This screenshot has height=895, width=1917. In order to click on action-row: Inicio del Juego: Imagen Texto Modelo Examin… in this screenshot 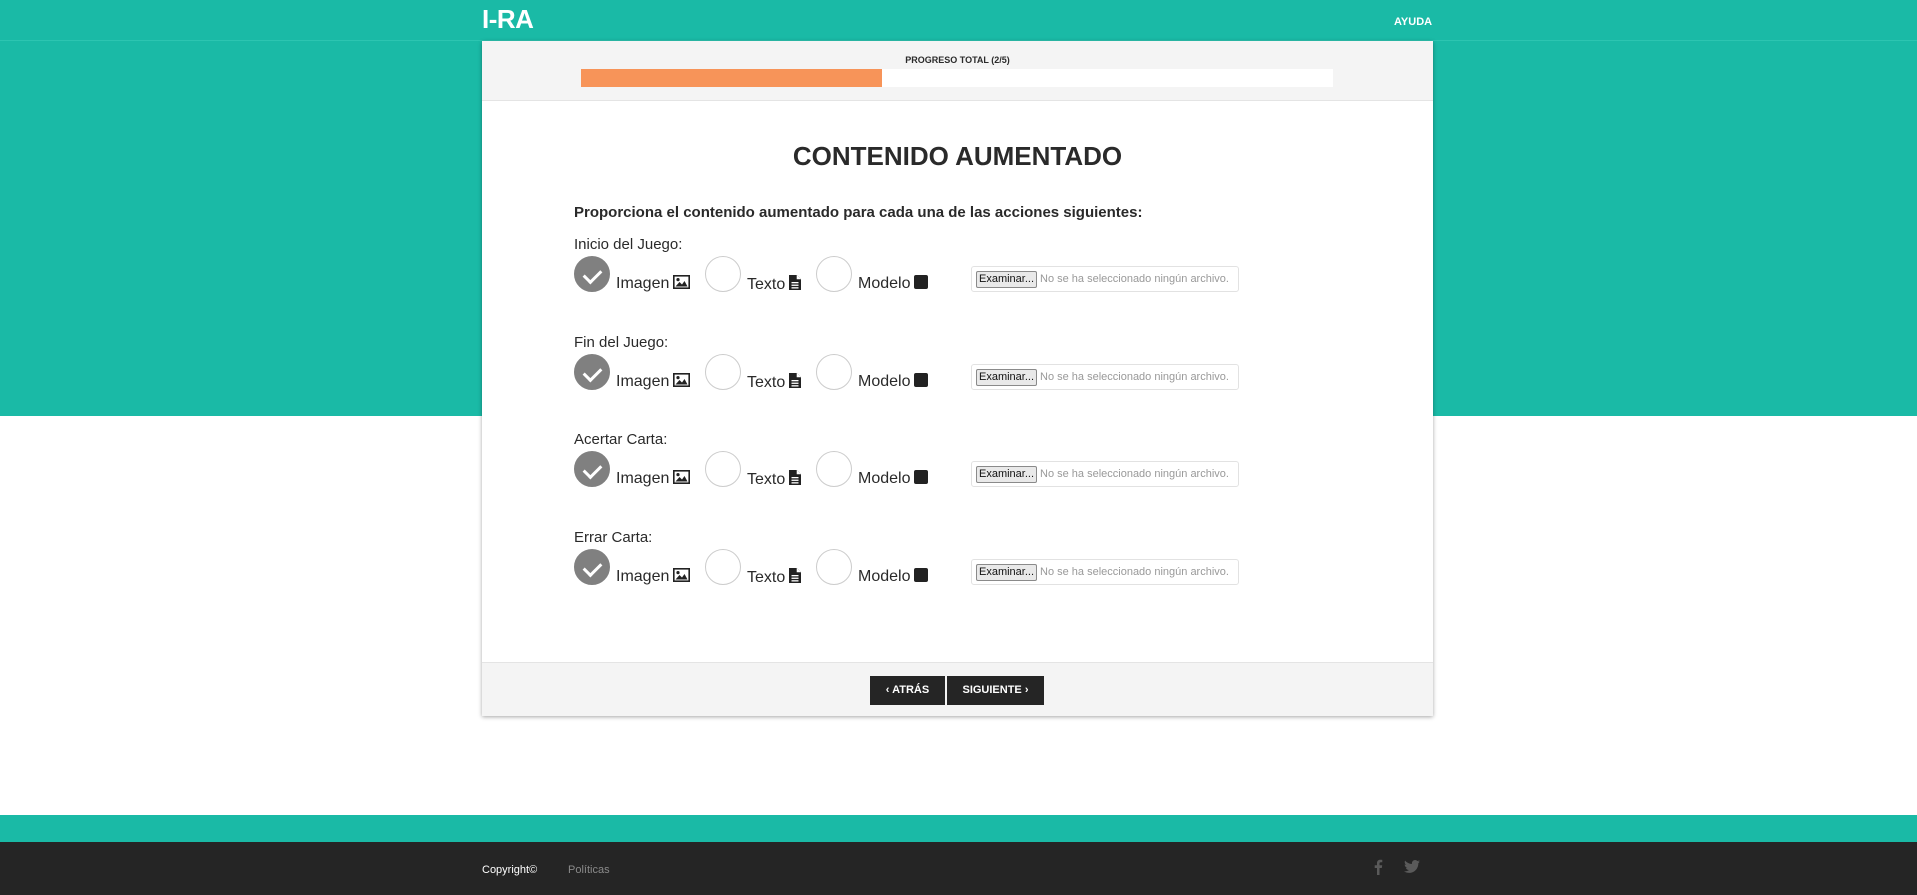, I will do `click(924, 271)`.